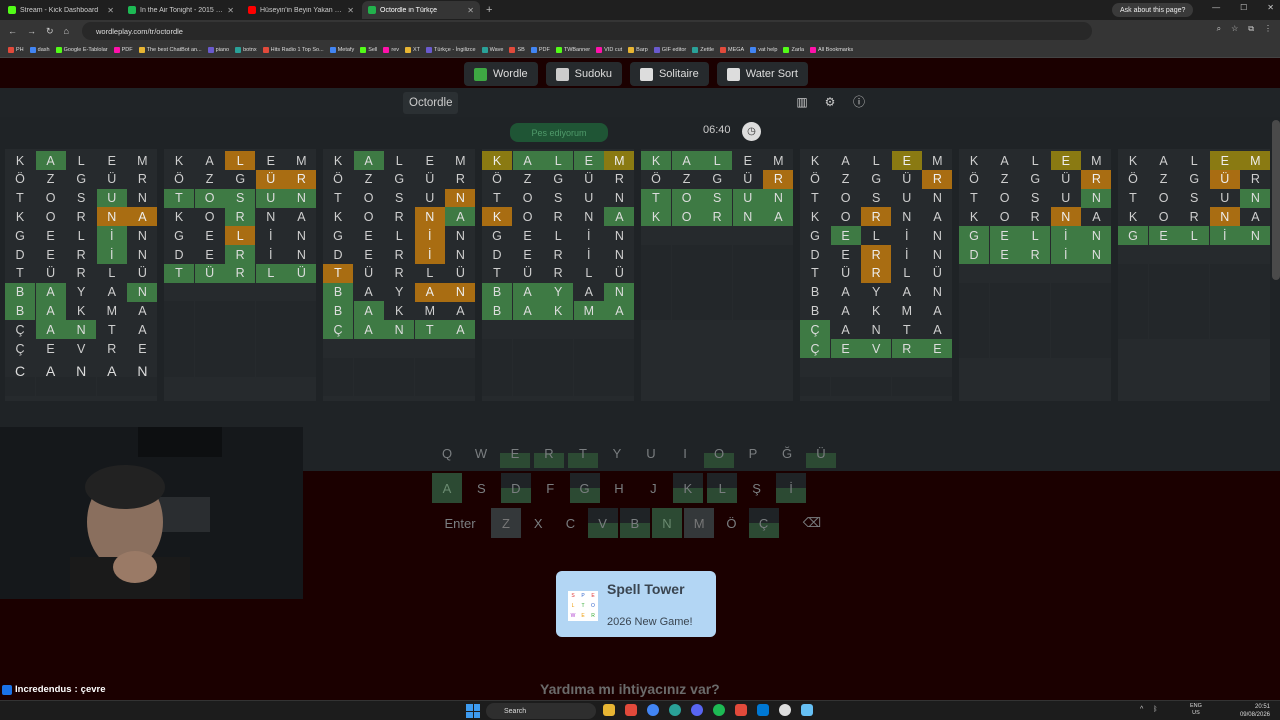 The width and height of the screenshot is (1280, 720). What do you see at coordinates (821, 453) in the screenshot?
I see `key-ü: Ü` at bounding box center [821, 453].